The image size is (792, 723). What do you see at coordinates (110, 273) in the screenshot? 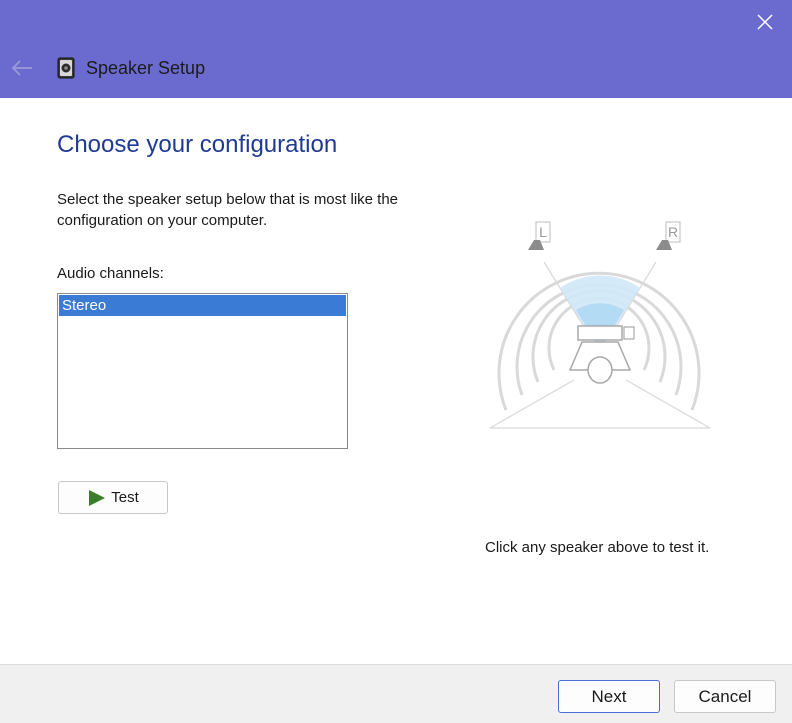
I see `audio-channels-label: Audio channels:` at bounding box center [110, 273].